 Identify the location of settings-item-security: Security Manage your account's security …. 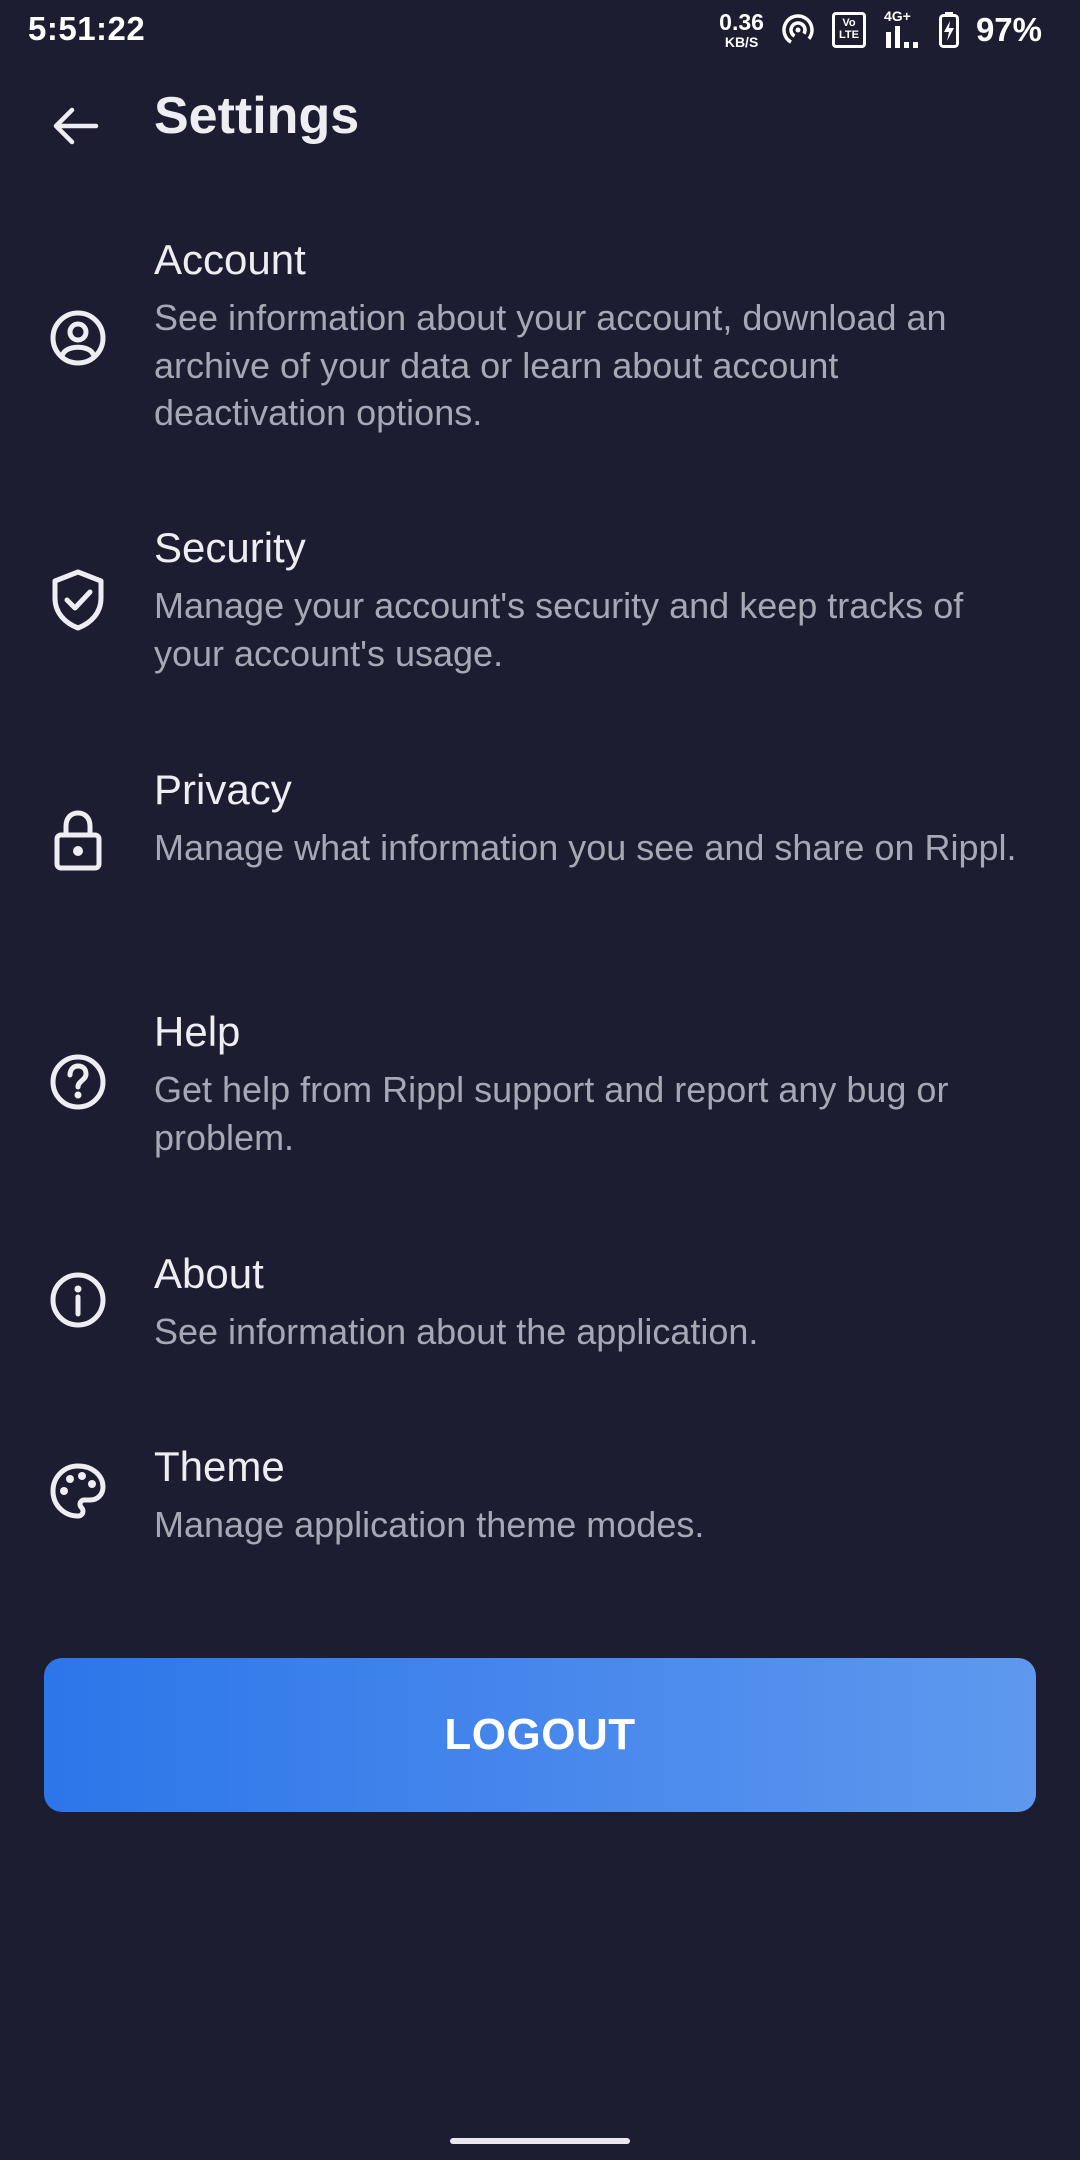
(540, 604).